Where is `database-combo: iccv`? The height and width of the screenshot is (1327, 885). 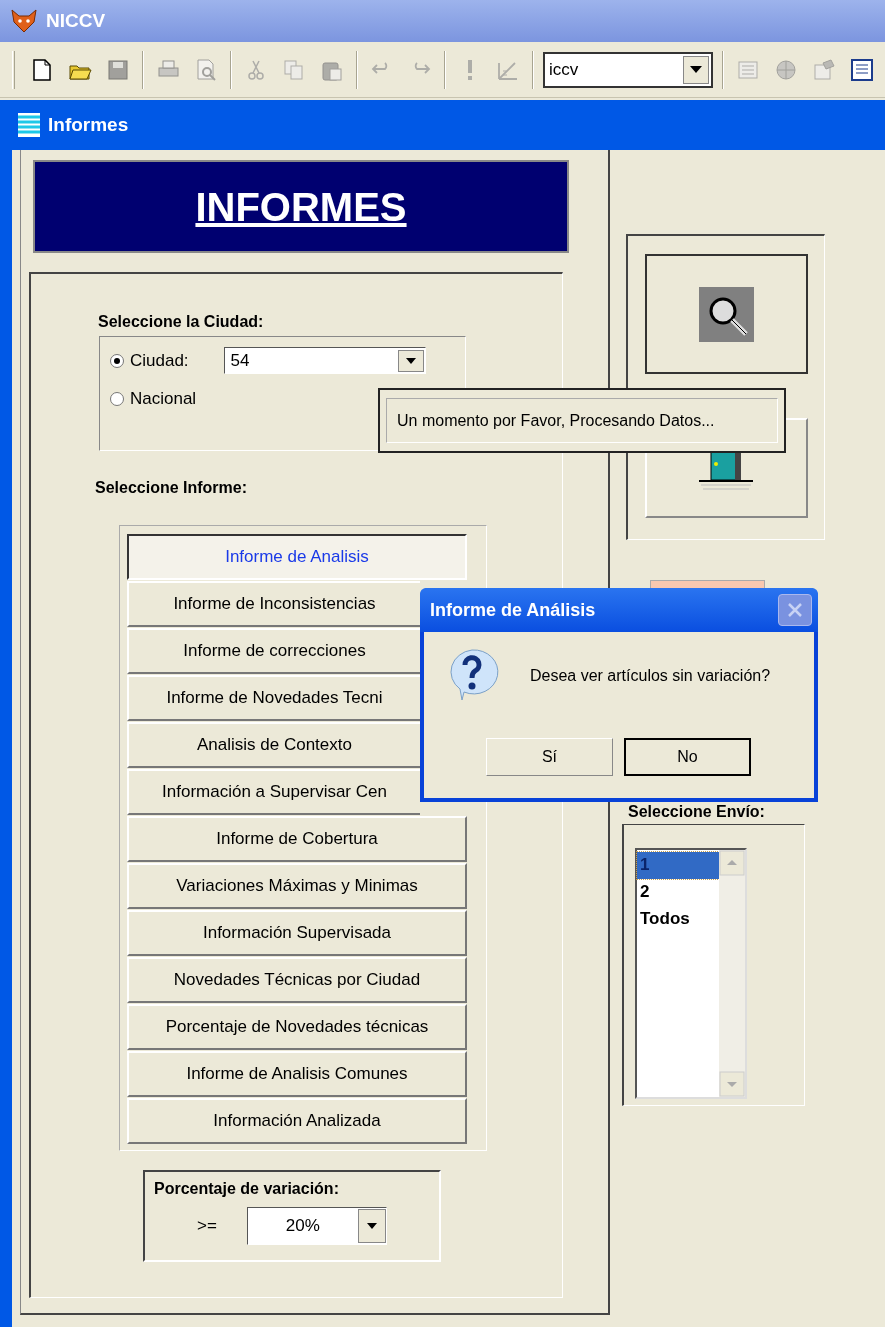
database-combo: iccv is located at coordinates (628, 69).